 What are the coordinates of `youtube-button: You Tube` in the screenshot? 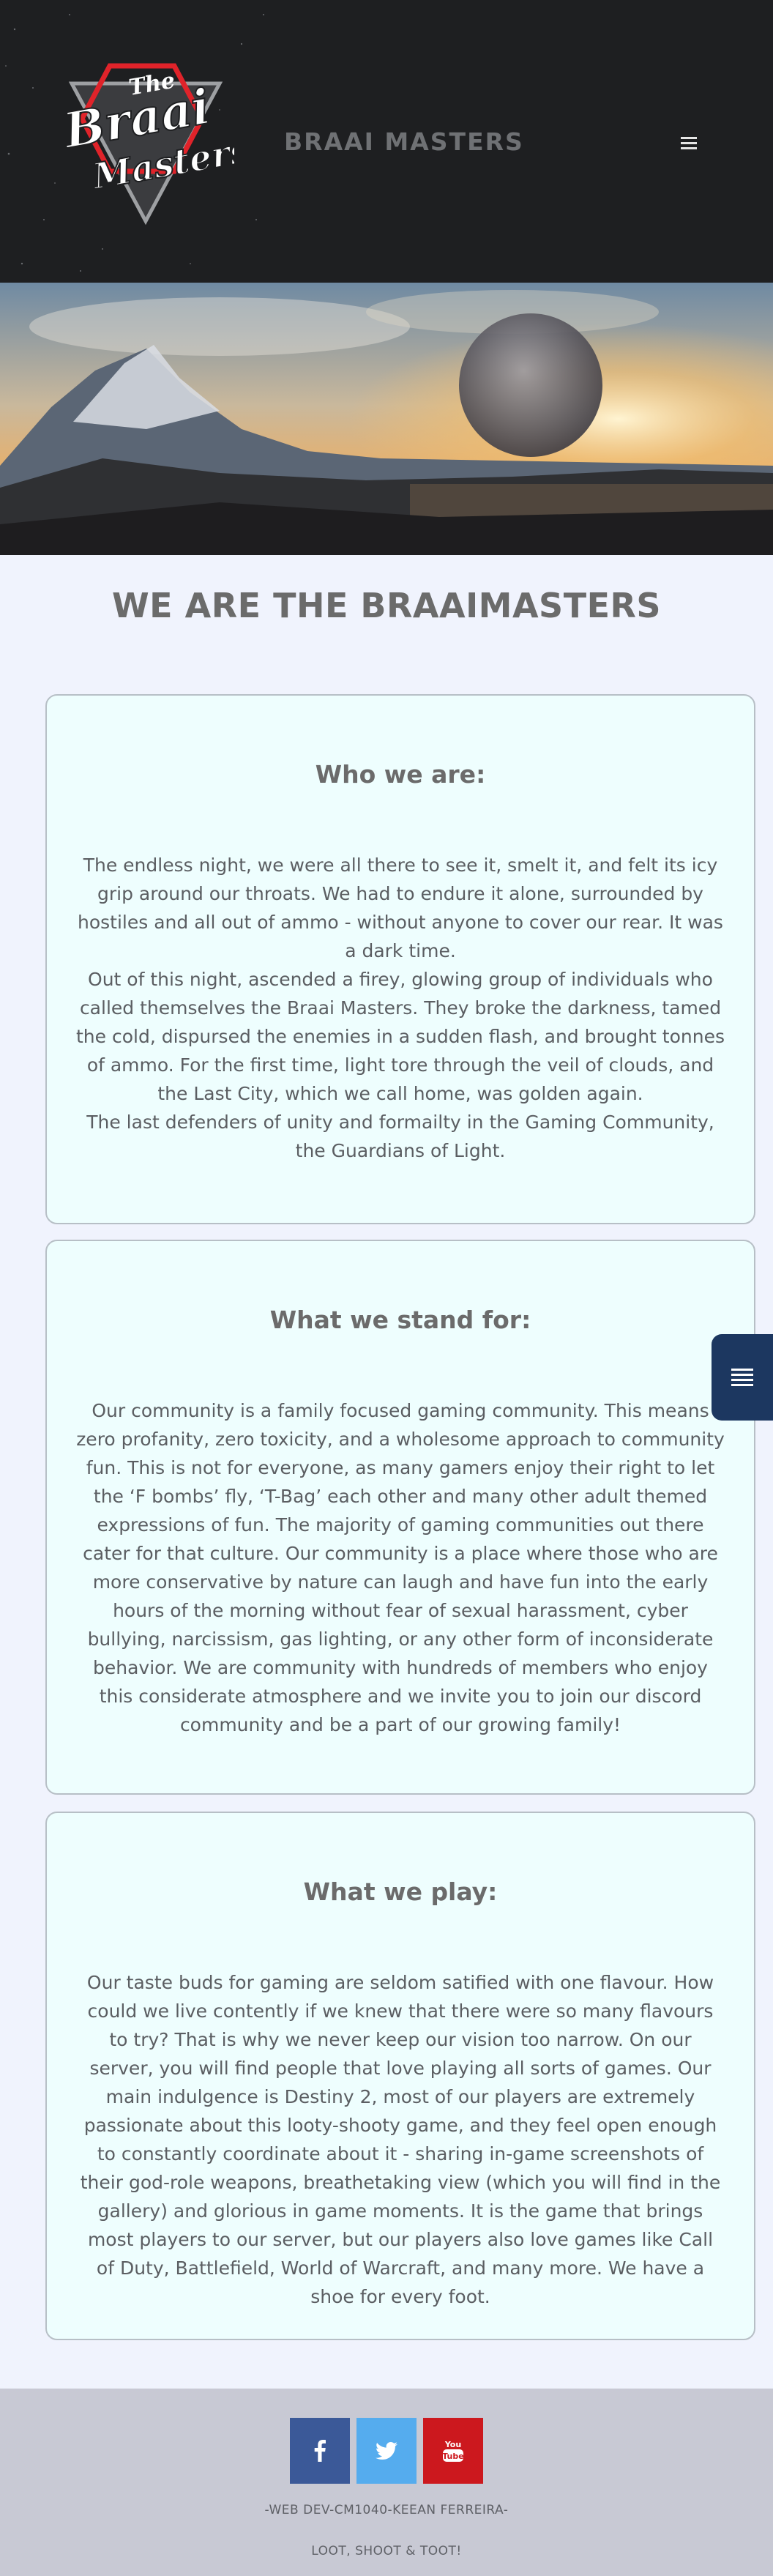 It's located at (453, 2451).